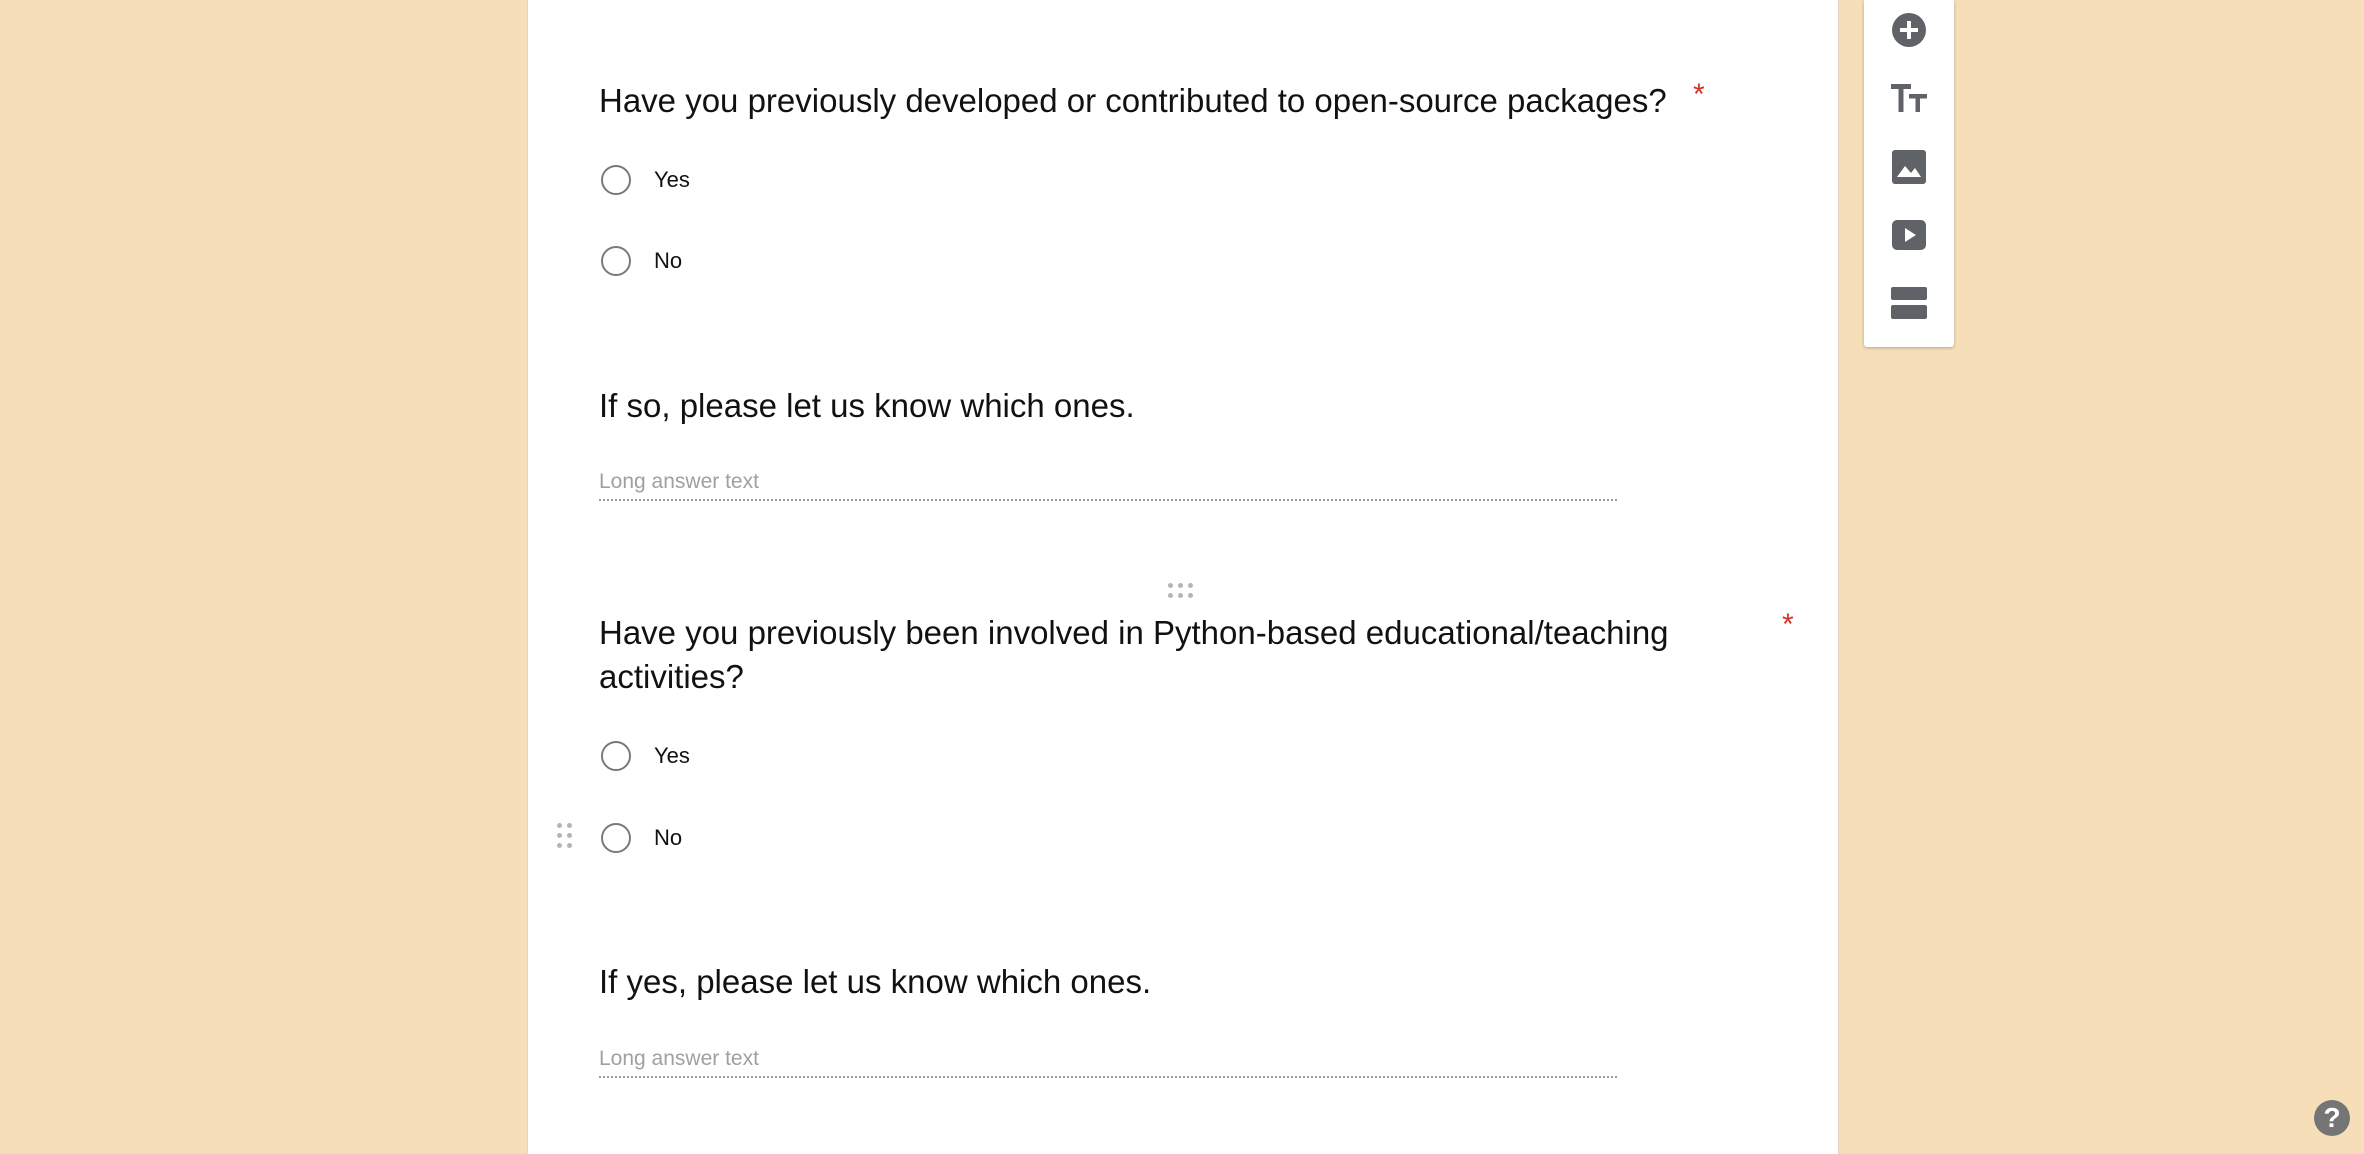  I want to click on add-question-button, so click(1909, 30).